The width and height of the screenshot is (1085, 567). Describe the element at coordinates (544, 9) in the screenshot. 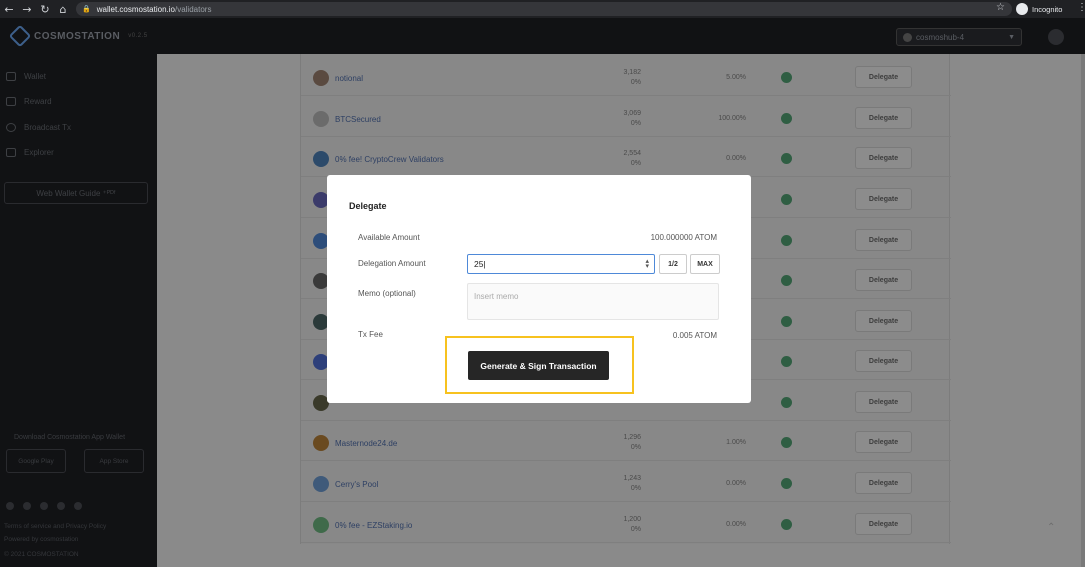

I see `address-bar: 🔒 wallet.cosmostation.io/validators` at that location.